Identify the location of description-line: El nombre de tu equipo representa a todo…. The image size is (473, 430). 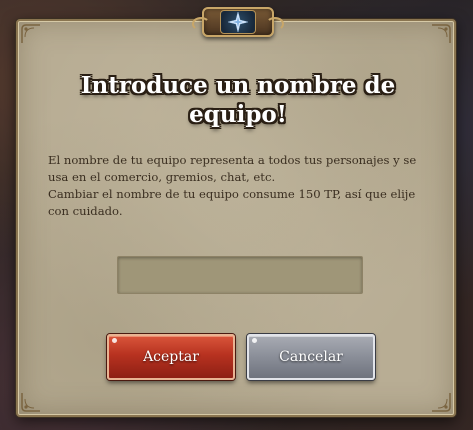
(232, 168).